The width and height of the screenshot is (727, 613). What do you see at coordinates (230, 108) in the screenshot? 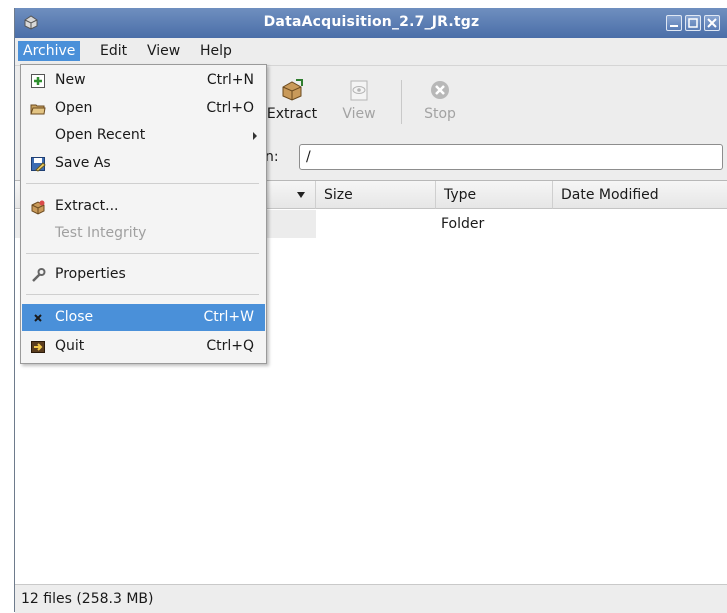
I see `menu-item-accel: Ctrl+O` at bounding box center [230, 108].